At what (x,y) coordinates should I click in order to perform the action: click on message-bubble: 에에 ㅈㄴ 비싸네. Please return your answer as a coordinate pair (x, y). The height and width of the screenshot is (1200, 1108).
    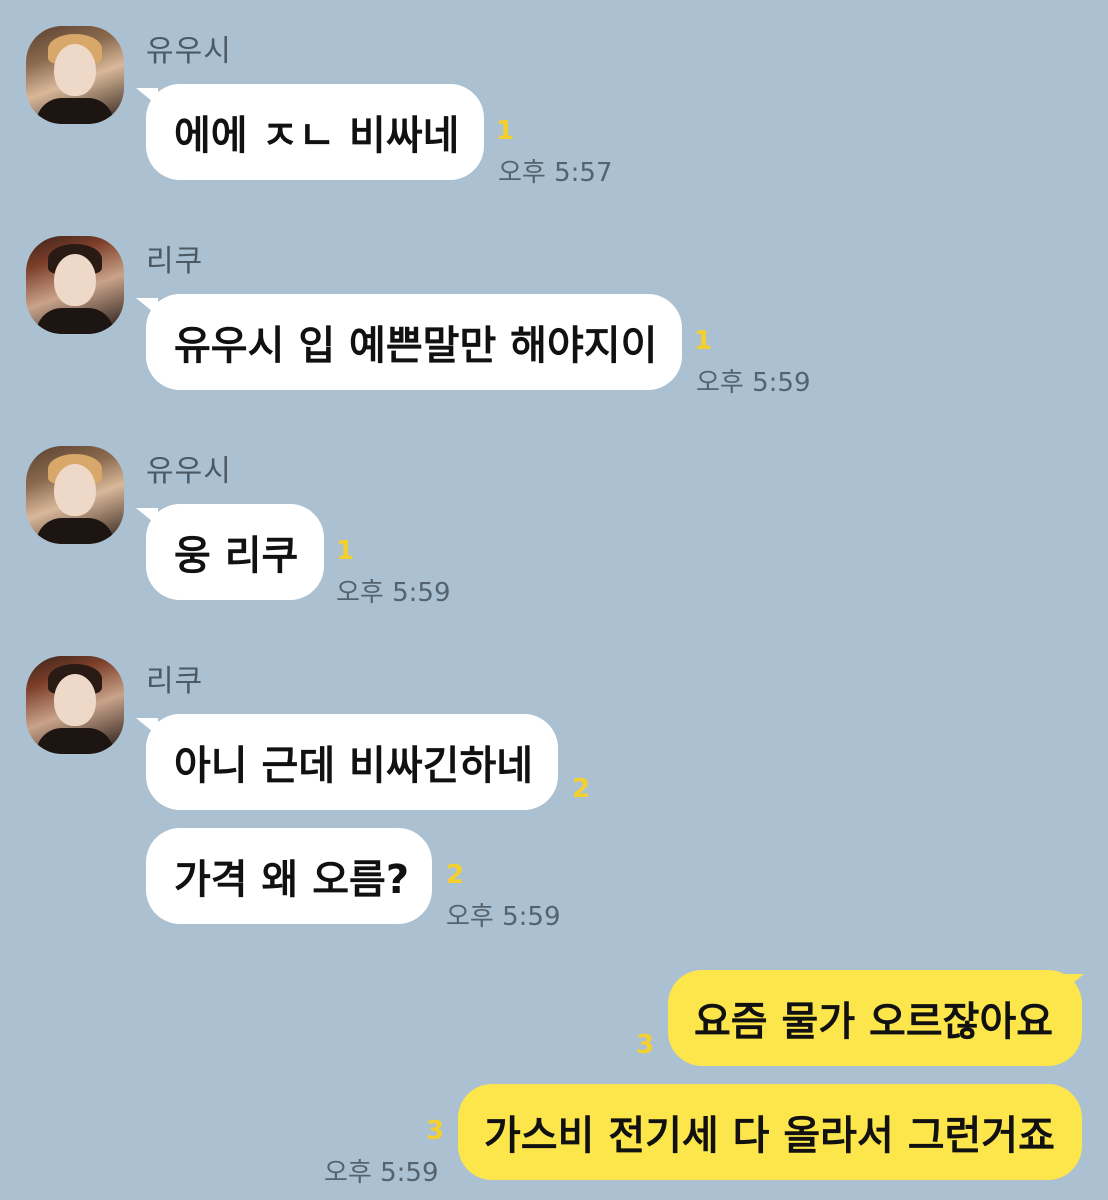
    Looking at the image, I should click on (315, 132).